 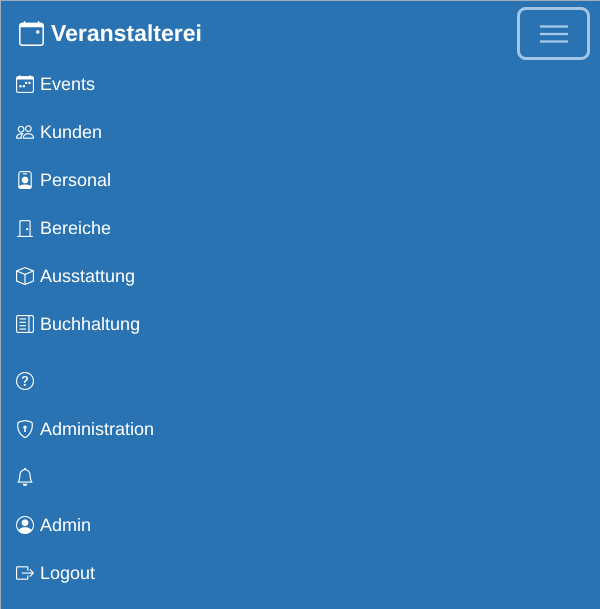 I want to click on nav-link: Kunden, so click(x=59, y=132).